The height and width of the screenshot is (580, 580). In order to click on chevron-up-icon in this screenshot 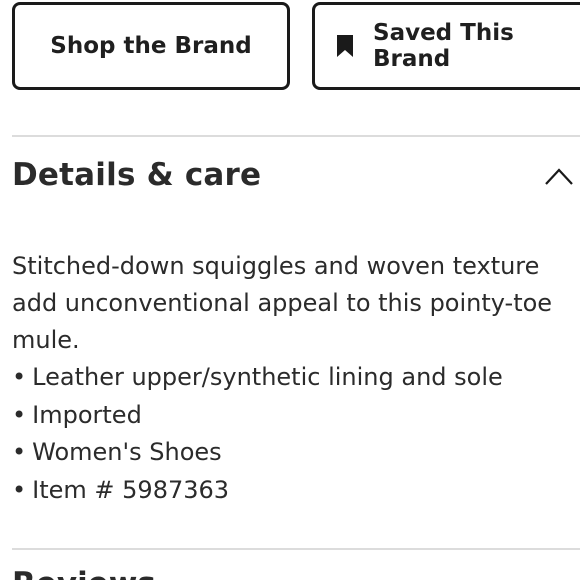, I will do `click(559, 176)`.